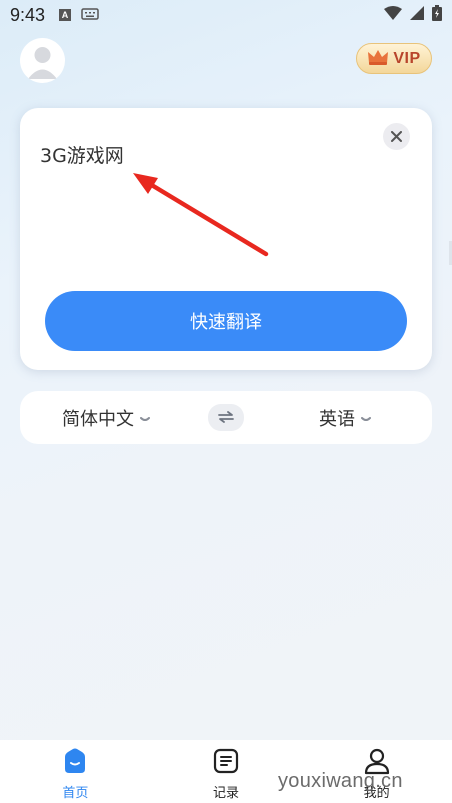 This screenshot has width=452, height=803. I want to click on keyboard-icon, so click(90, 15).